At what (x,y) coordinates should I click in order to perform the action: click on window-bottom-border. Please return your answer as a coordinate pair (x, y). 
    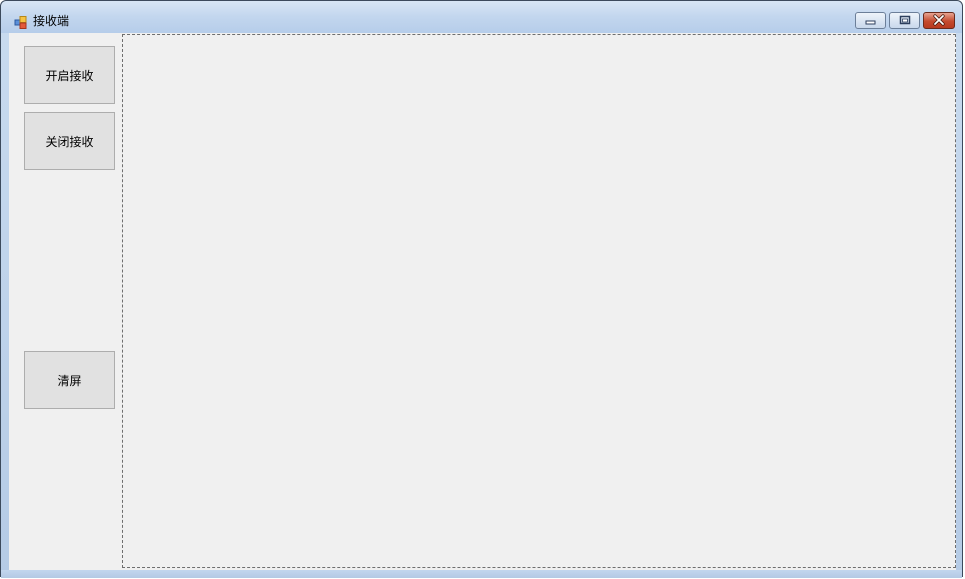
    Looking at the image, I should click on (481, 574).